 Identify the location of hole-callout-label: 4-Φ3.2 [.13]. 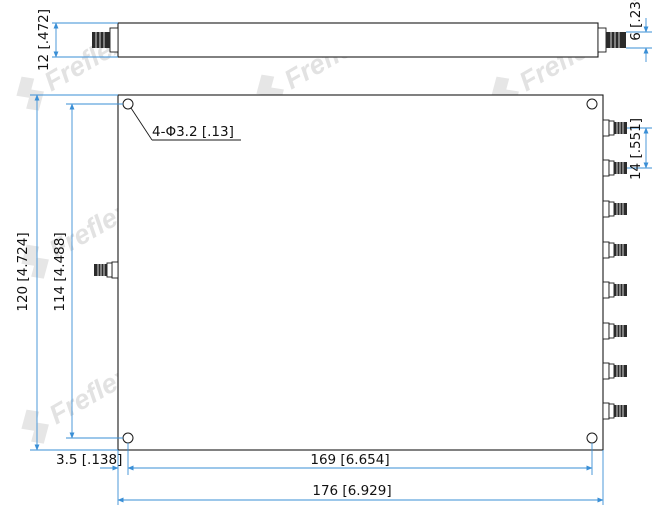
(193, 132).